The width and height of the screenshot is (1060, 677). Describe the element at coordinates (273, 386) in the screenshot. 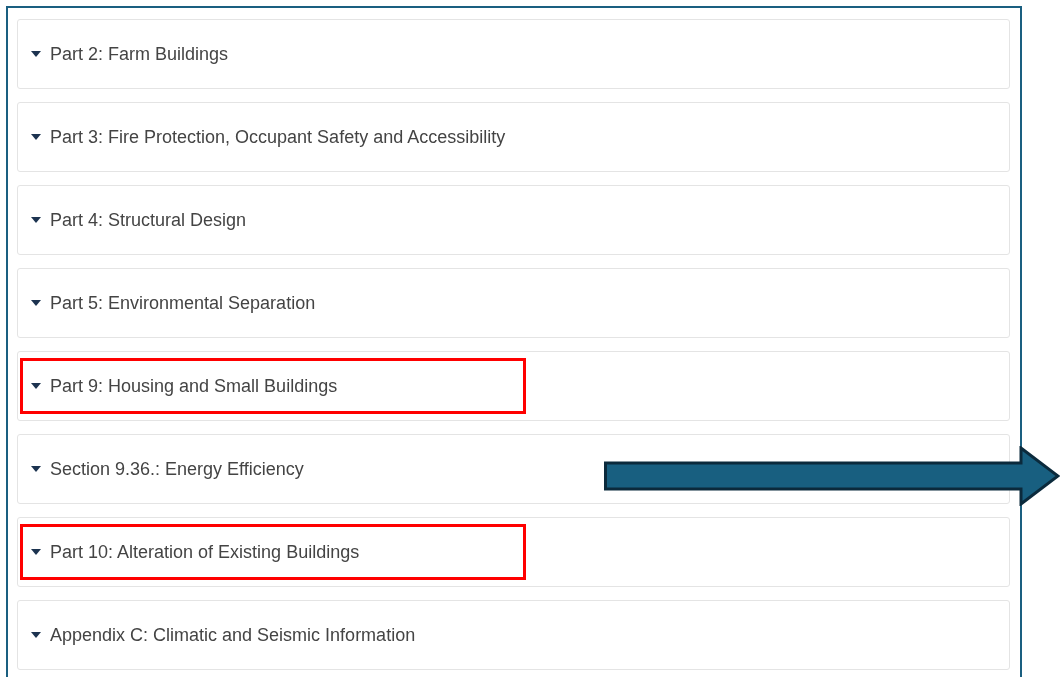

I see `accordion-header: Part 9: Housing and Small Buildings` at that location.